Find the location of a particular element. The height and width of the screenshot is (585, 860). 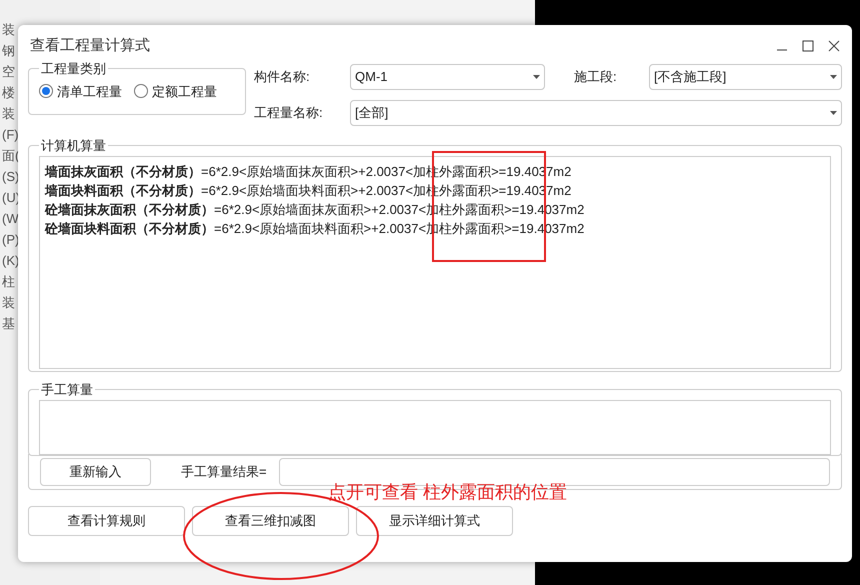

dropdown-field: QM-1 is located at coordinates (447, 77).